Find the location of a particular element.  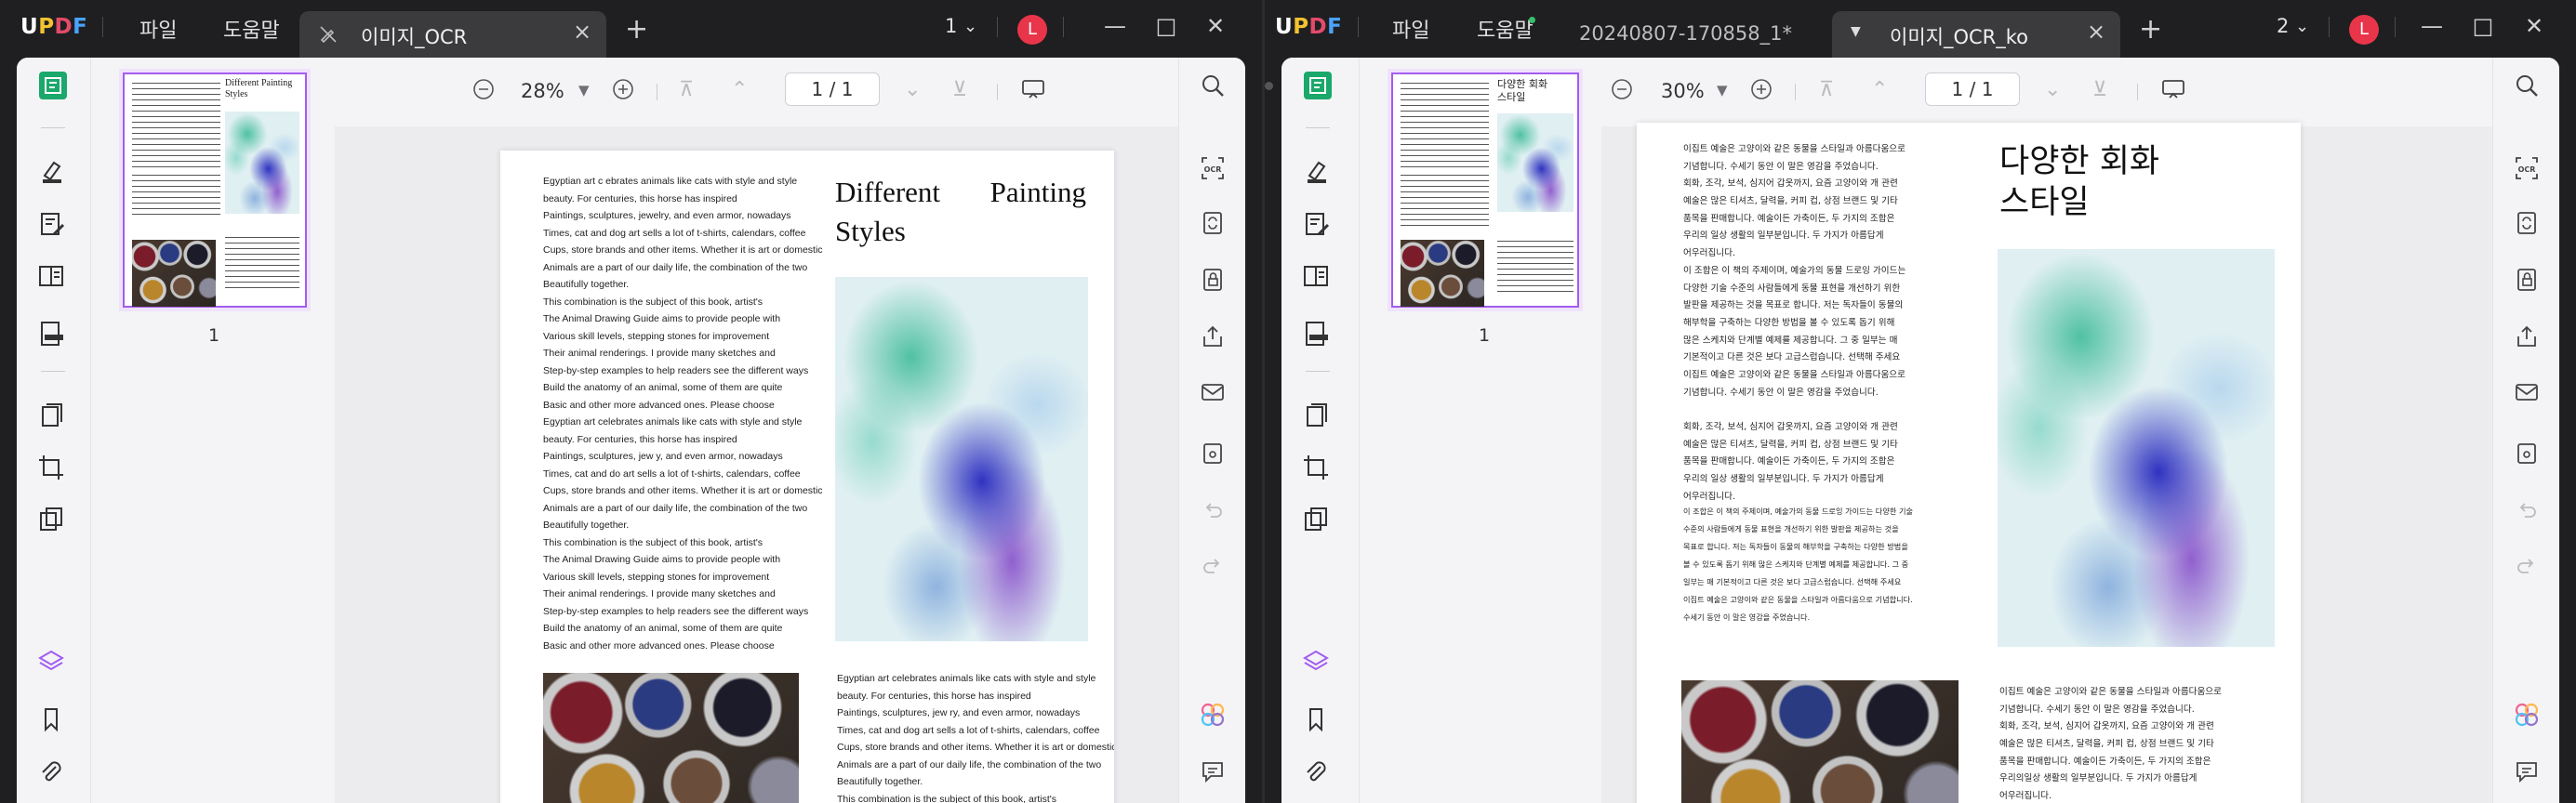

tab-count: 1 is located at coordinates (951, 26).